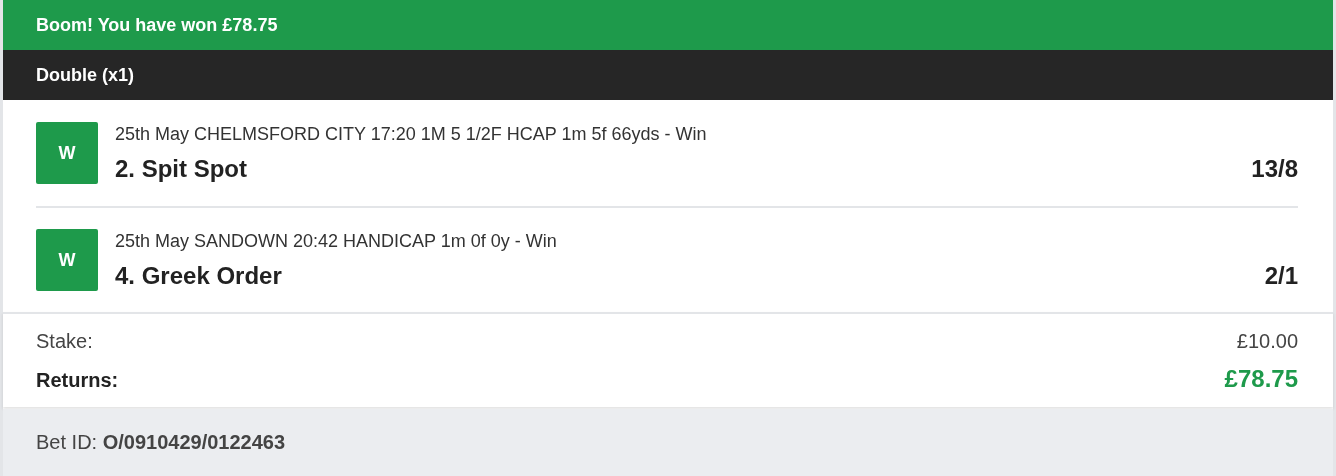 This screenshot has width=1336, height=476. What do you see at coordinates (64, 341) in the screenshot?
I see `stake-label: Stake:` at bounding box center [64, 341].